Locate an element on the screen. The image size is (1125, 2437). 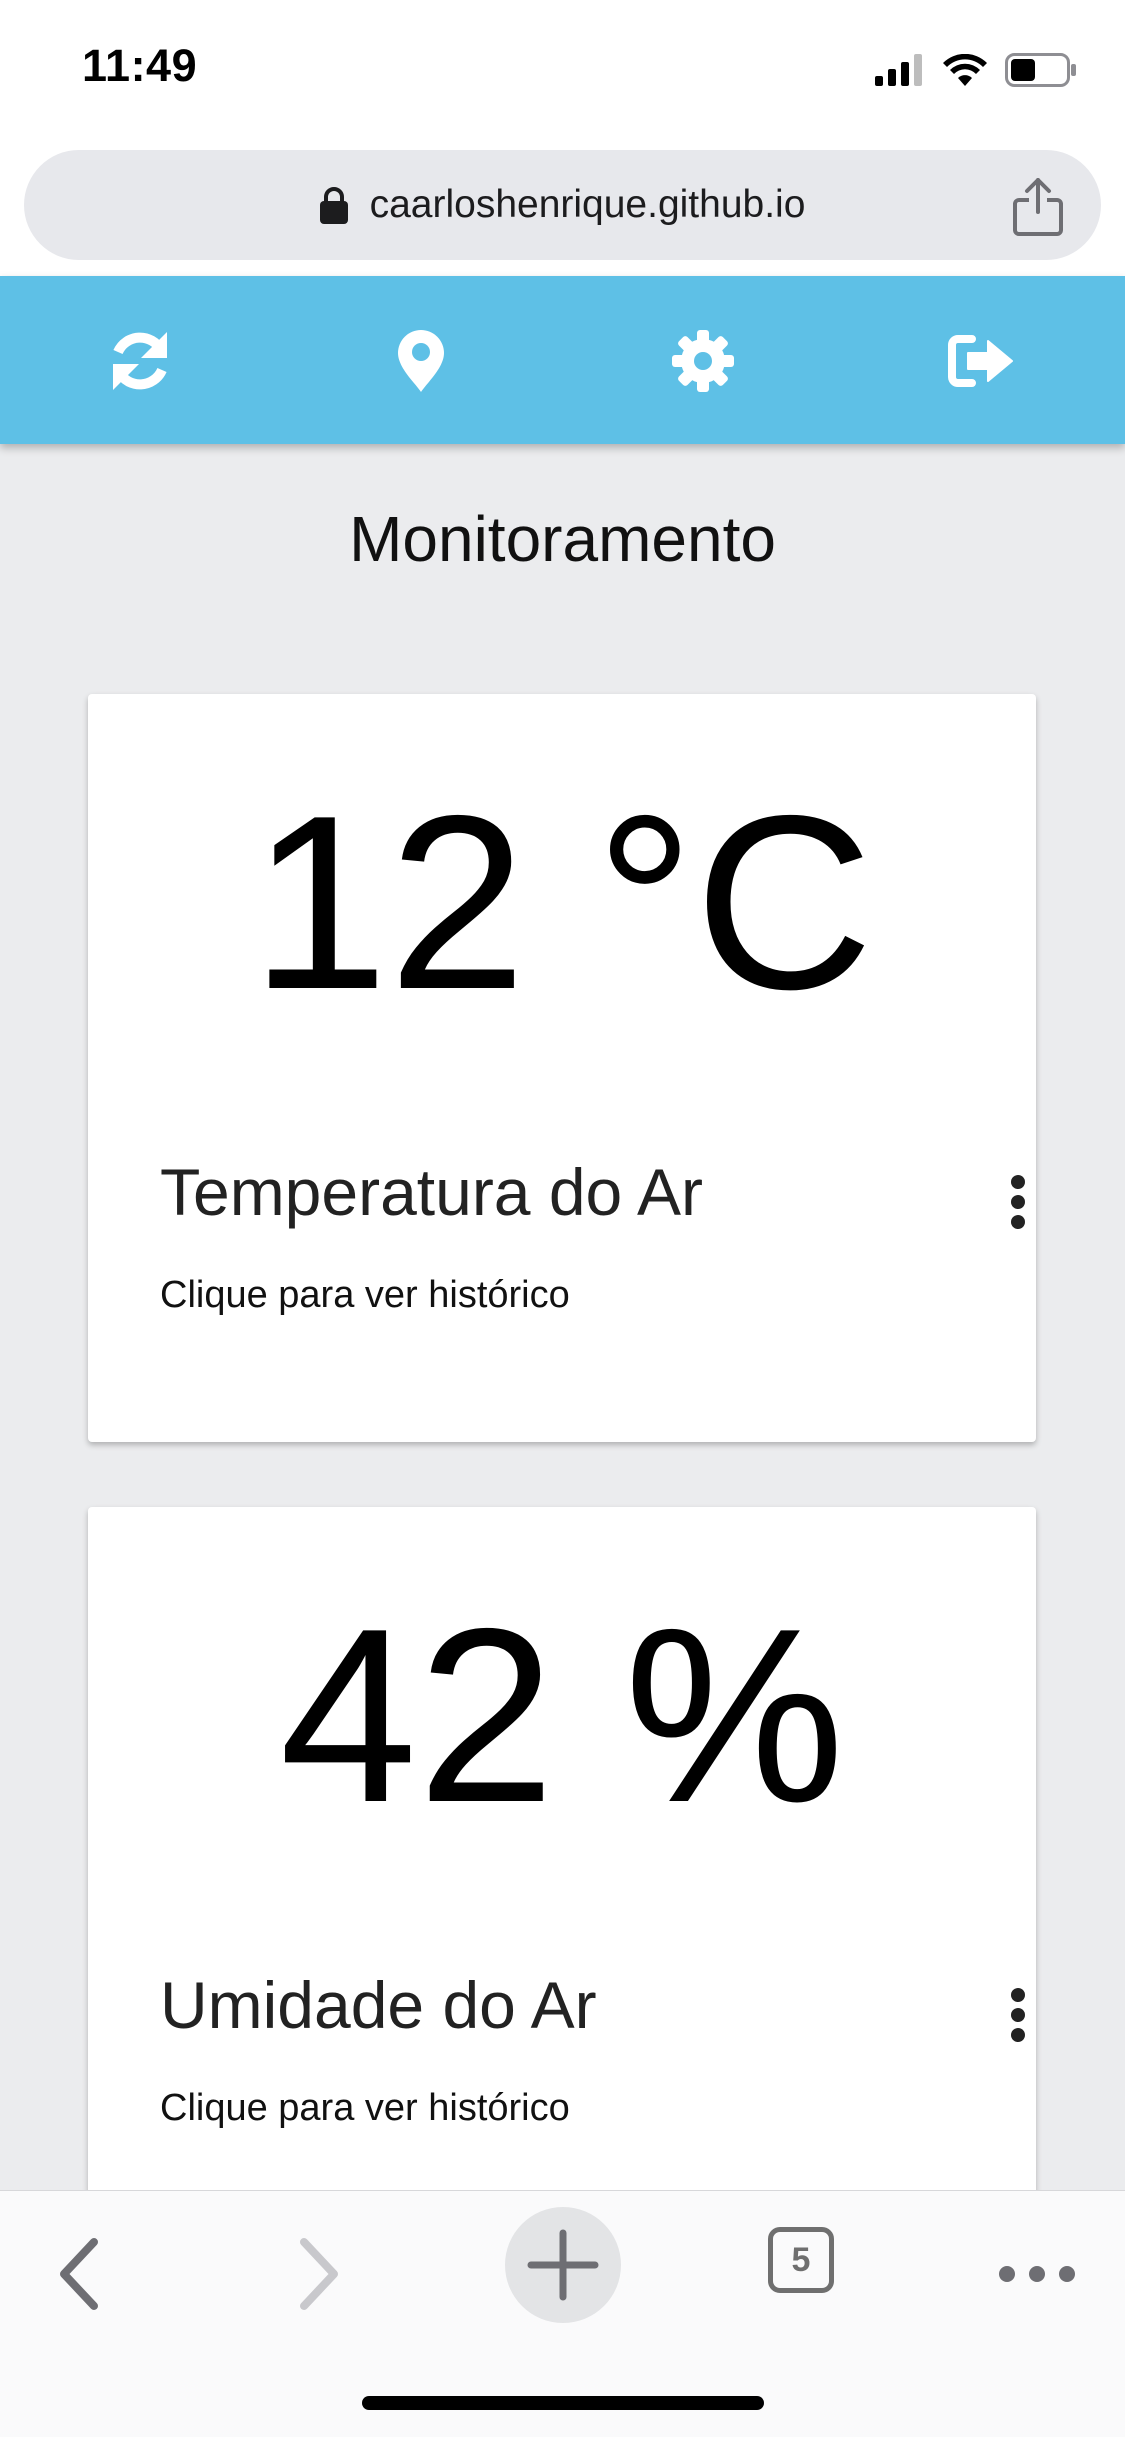
gear-icon is located at coordinates (703, 361).